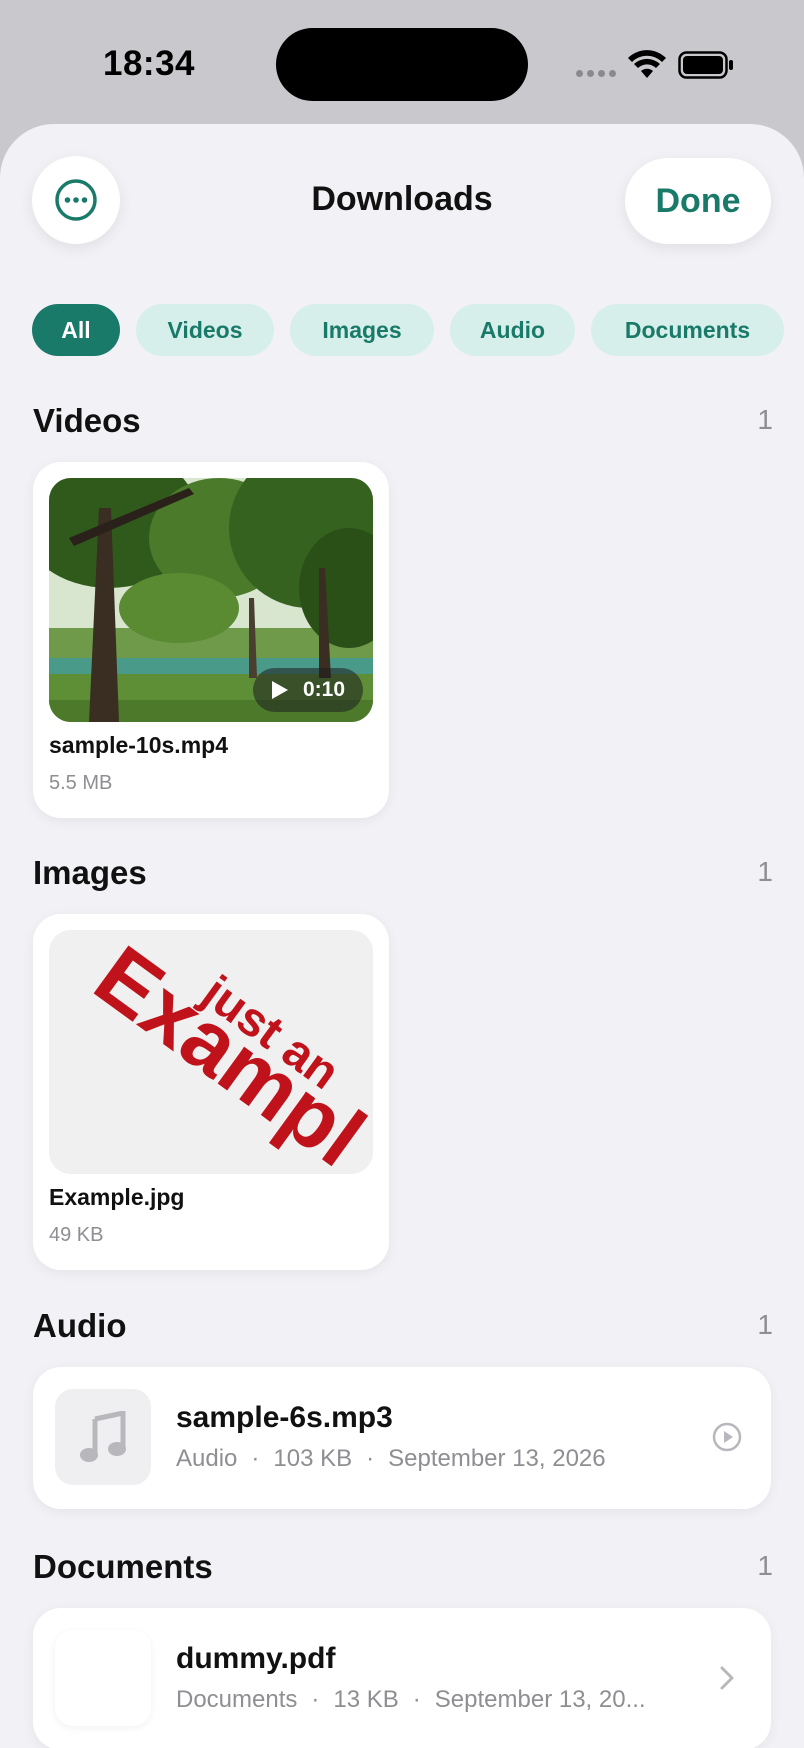 The image size is (804, 1748). I want to click on file-date: September 13, 2026, so click(497, 1458).